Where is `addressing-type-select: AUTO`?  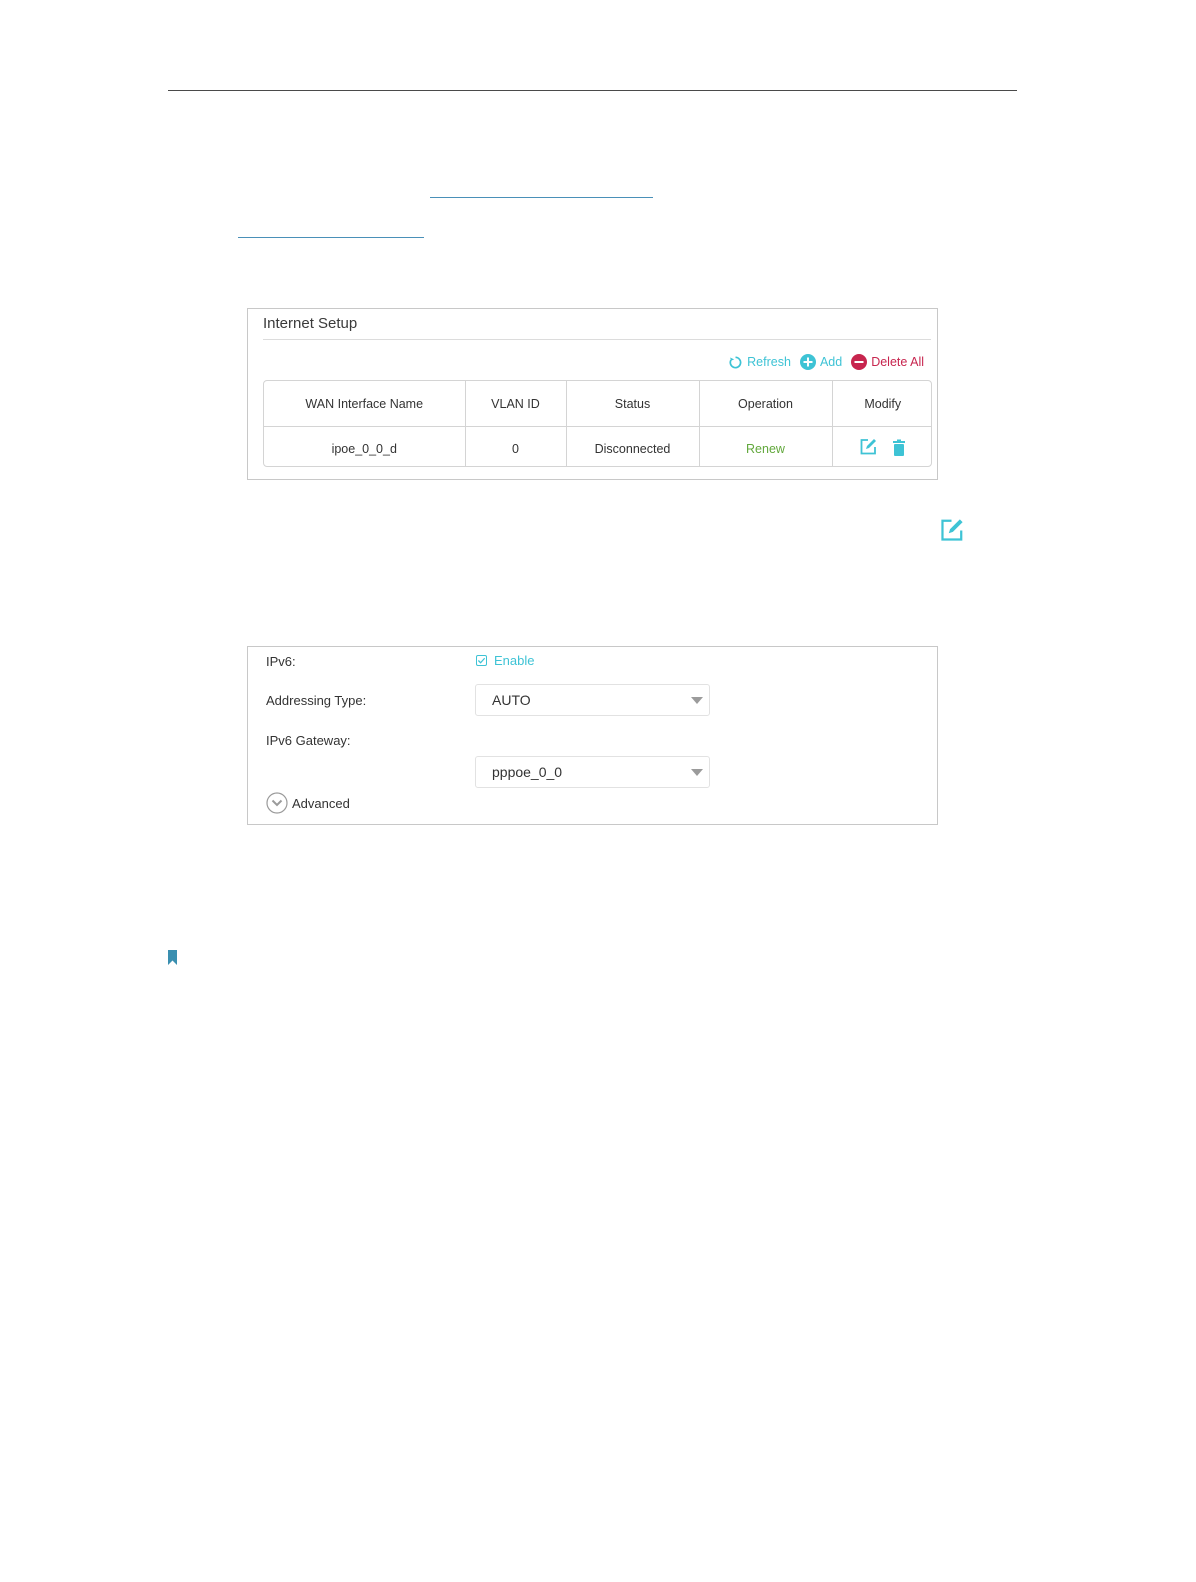 addressing-type-select: AUTO is located at coordinates (592, 700).